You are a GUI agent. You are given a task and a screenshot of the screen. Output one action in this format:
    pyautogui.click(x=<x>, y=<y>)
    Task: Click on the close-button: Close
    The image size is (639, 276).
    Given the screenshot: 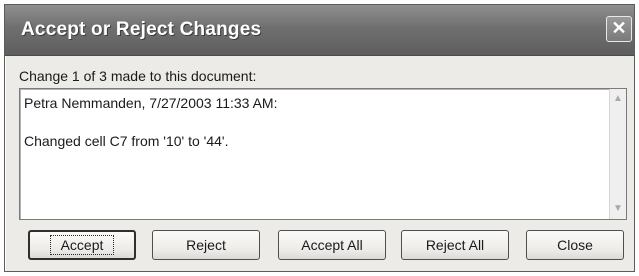 What is the action you would take?
    pyautogui.click(x=575, y=245)
    